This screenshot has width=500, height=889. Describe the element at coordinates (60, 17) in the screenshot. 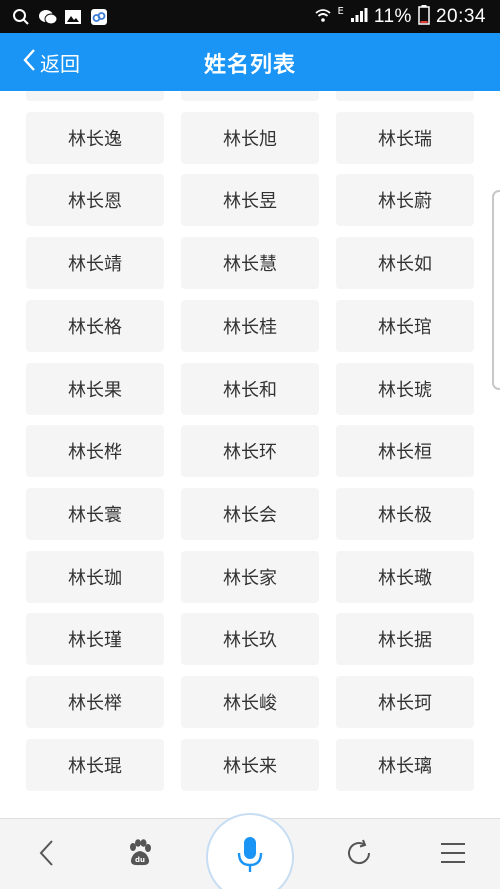

I see `status-left-icons` at that location.